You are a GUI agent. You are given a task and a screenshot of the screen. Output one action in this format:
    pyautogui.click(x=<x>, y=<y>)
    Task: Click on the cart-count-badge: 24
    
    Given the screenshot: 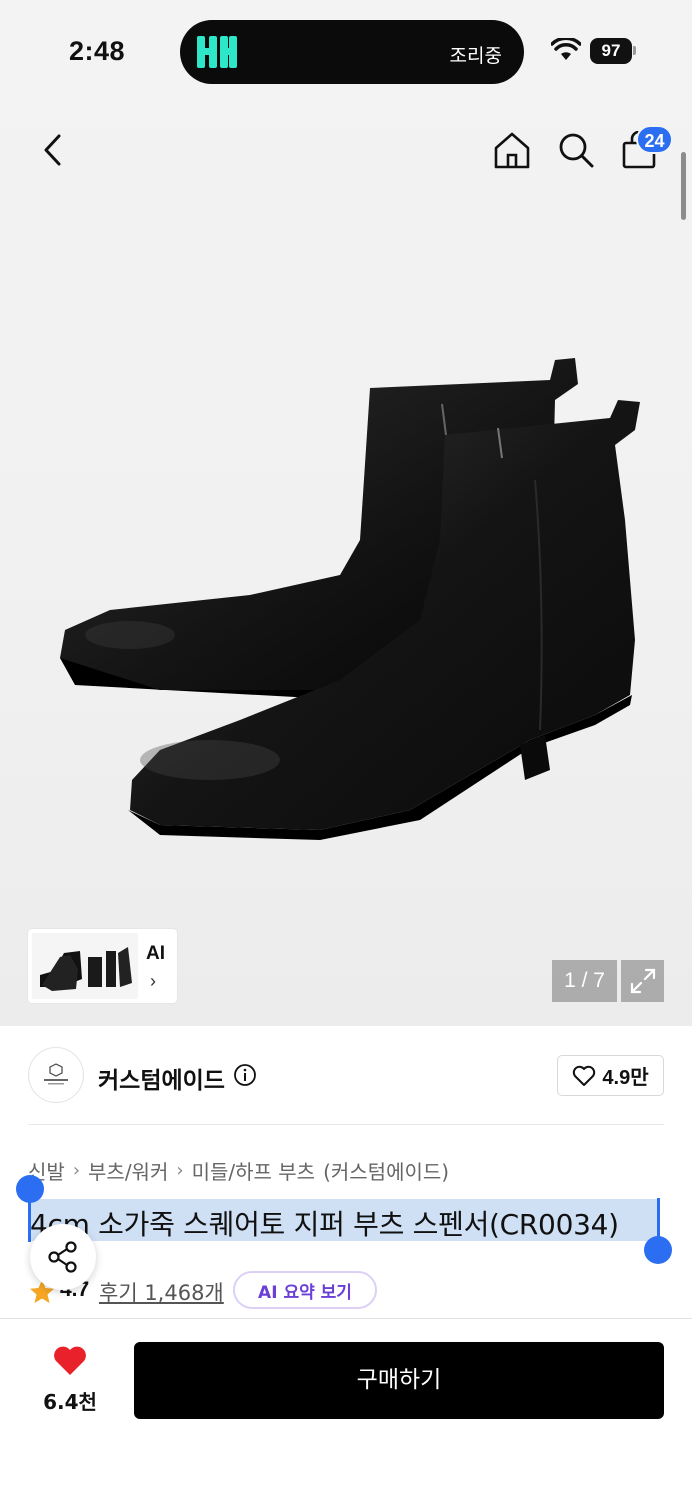 What is the action you would take?
    pyautogui.click(x=654, y=139)
    